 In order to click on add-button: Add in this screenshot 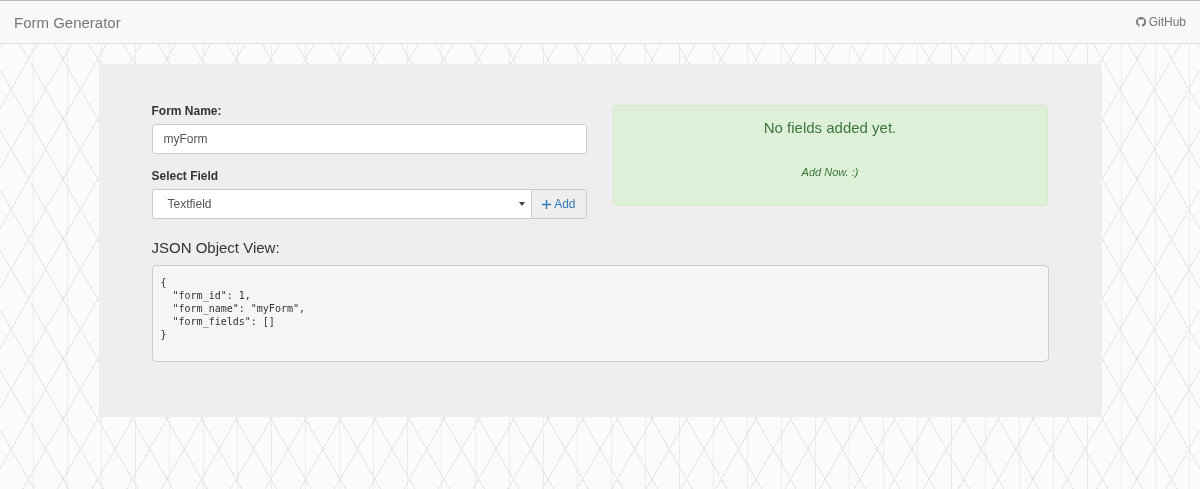, I will do `click(559, 204)`.